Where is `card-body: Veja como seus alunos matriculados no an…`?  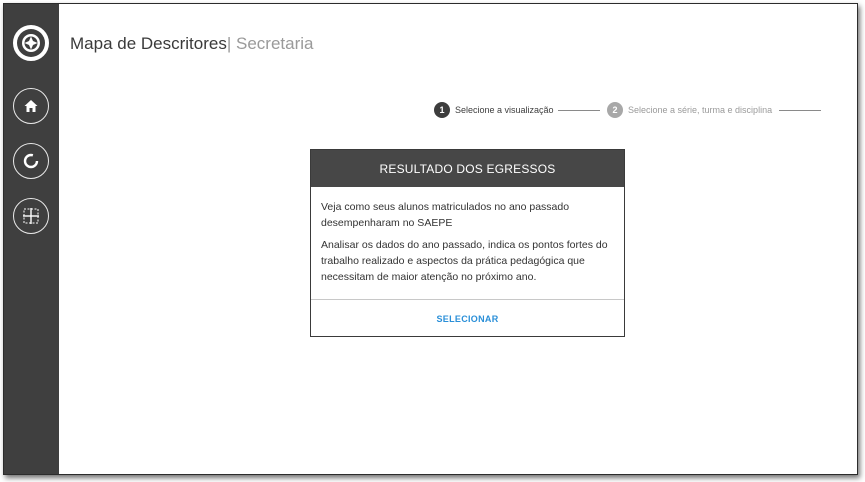
card-body: Veja como seus alunos matriculados no an… is located at coordinates (467, 243).